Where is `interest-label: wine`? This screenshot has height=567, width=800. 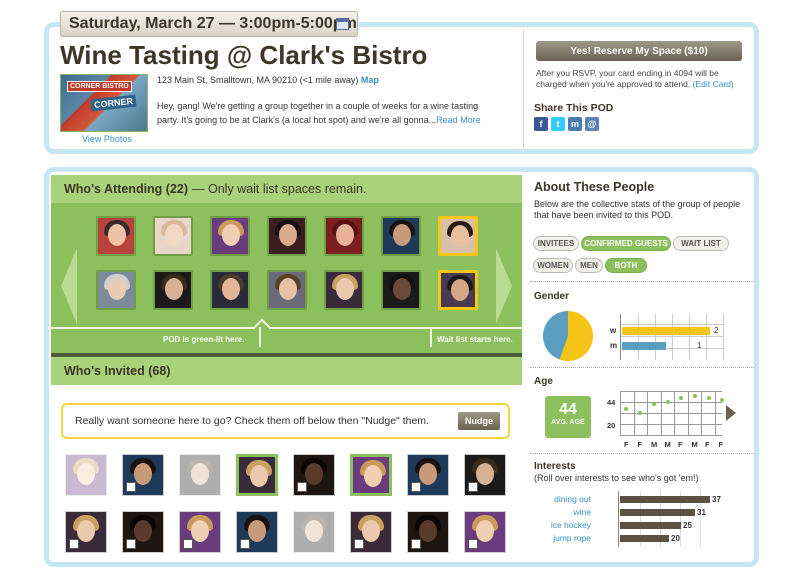 interest-label: wine is located at coordinates (556, 512).